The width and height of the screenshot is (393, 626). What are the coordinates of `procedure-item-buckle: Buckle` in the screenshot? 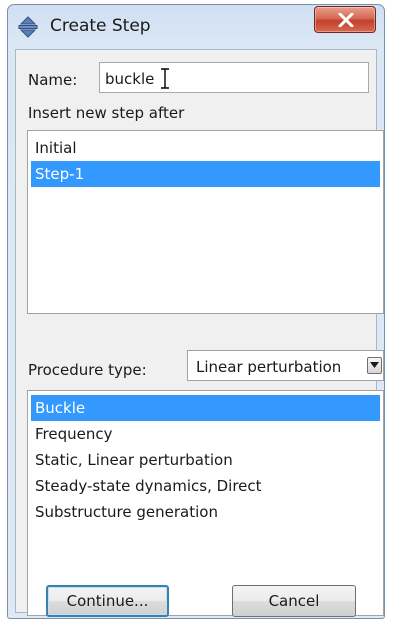 It's located at (205, 408).